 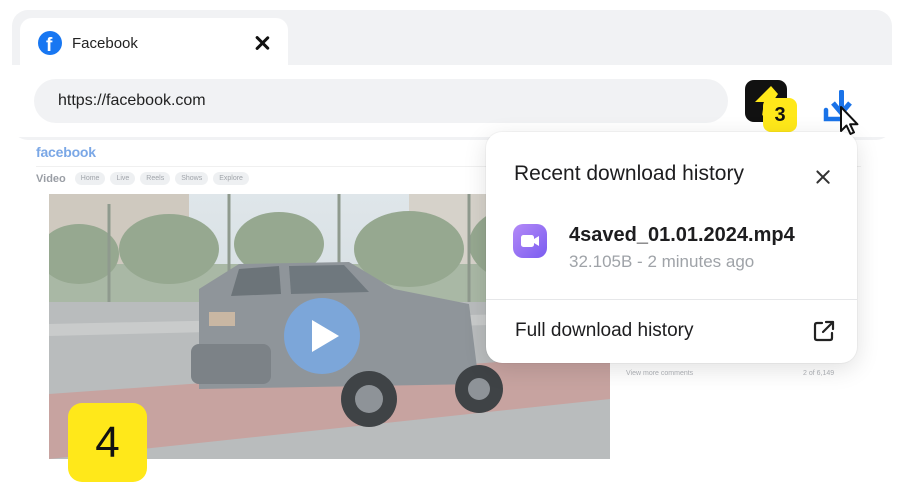 What do you see at coordinates (824, 331) in the screenshot?
I see `external-link-icon` at bounding box center [824, 331].